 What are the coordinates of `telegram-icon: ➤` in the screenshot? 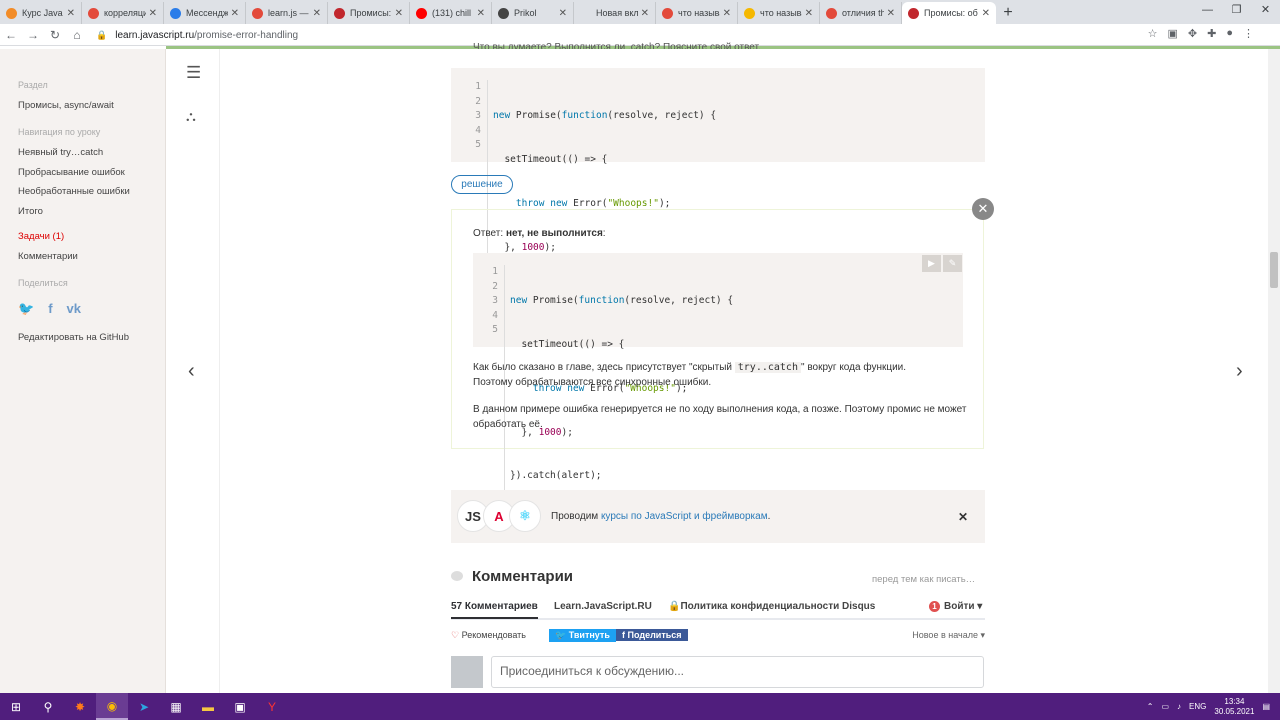 It's located at (144, 706).